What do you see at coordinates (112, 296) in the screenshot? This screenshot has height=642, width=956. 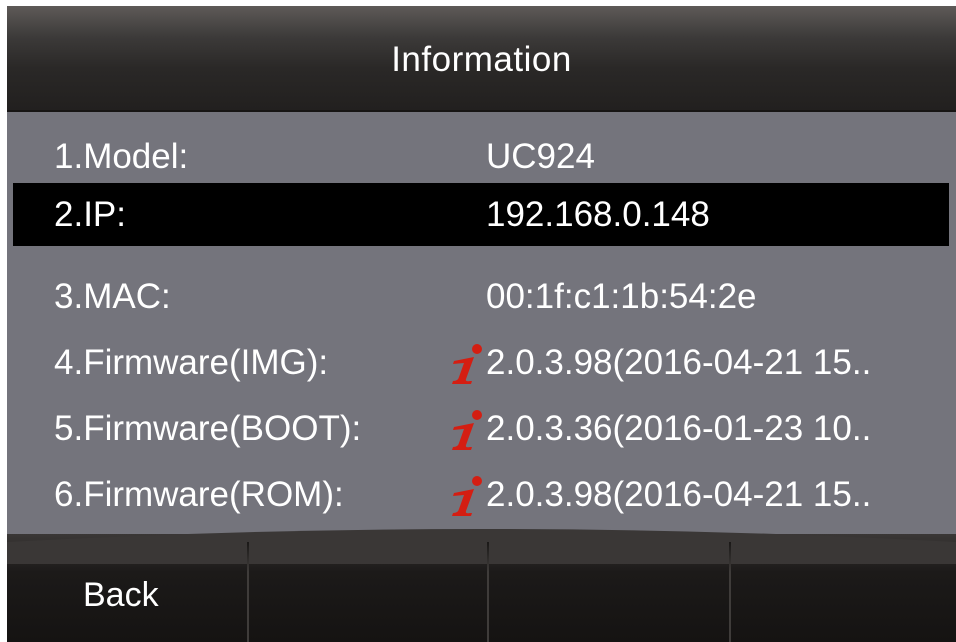 I see `row-label: 3.MAC:` at bounding box center [112, 296].